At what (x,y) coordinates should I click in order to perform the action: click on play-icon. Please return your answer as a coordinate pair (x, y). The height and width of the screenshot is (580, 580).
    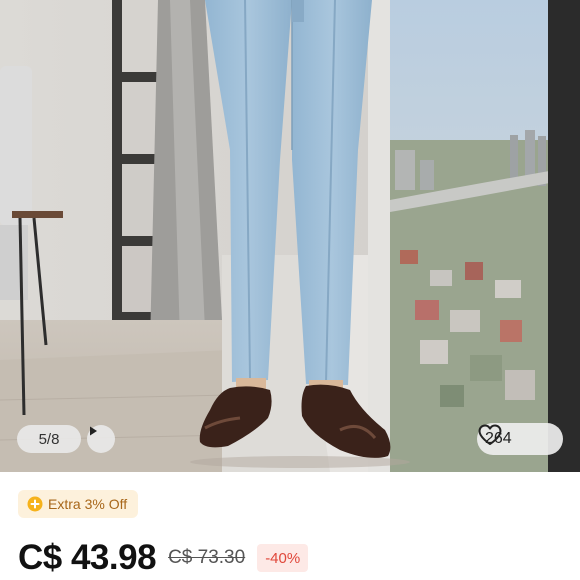
    Looking at the image, I should click on (93, 431).